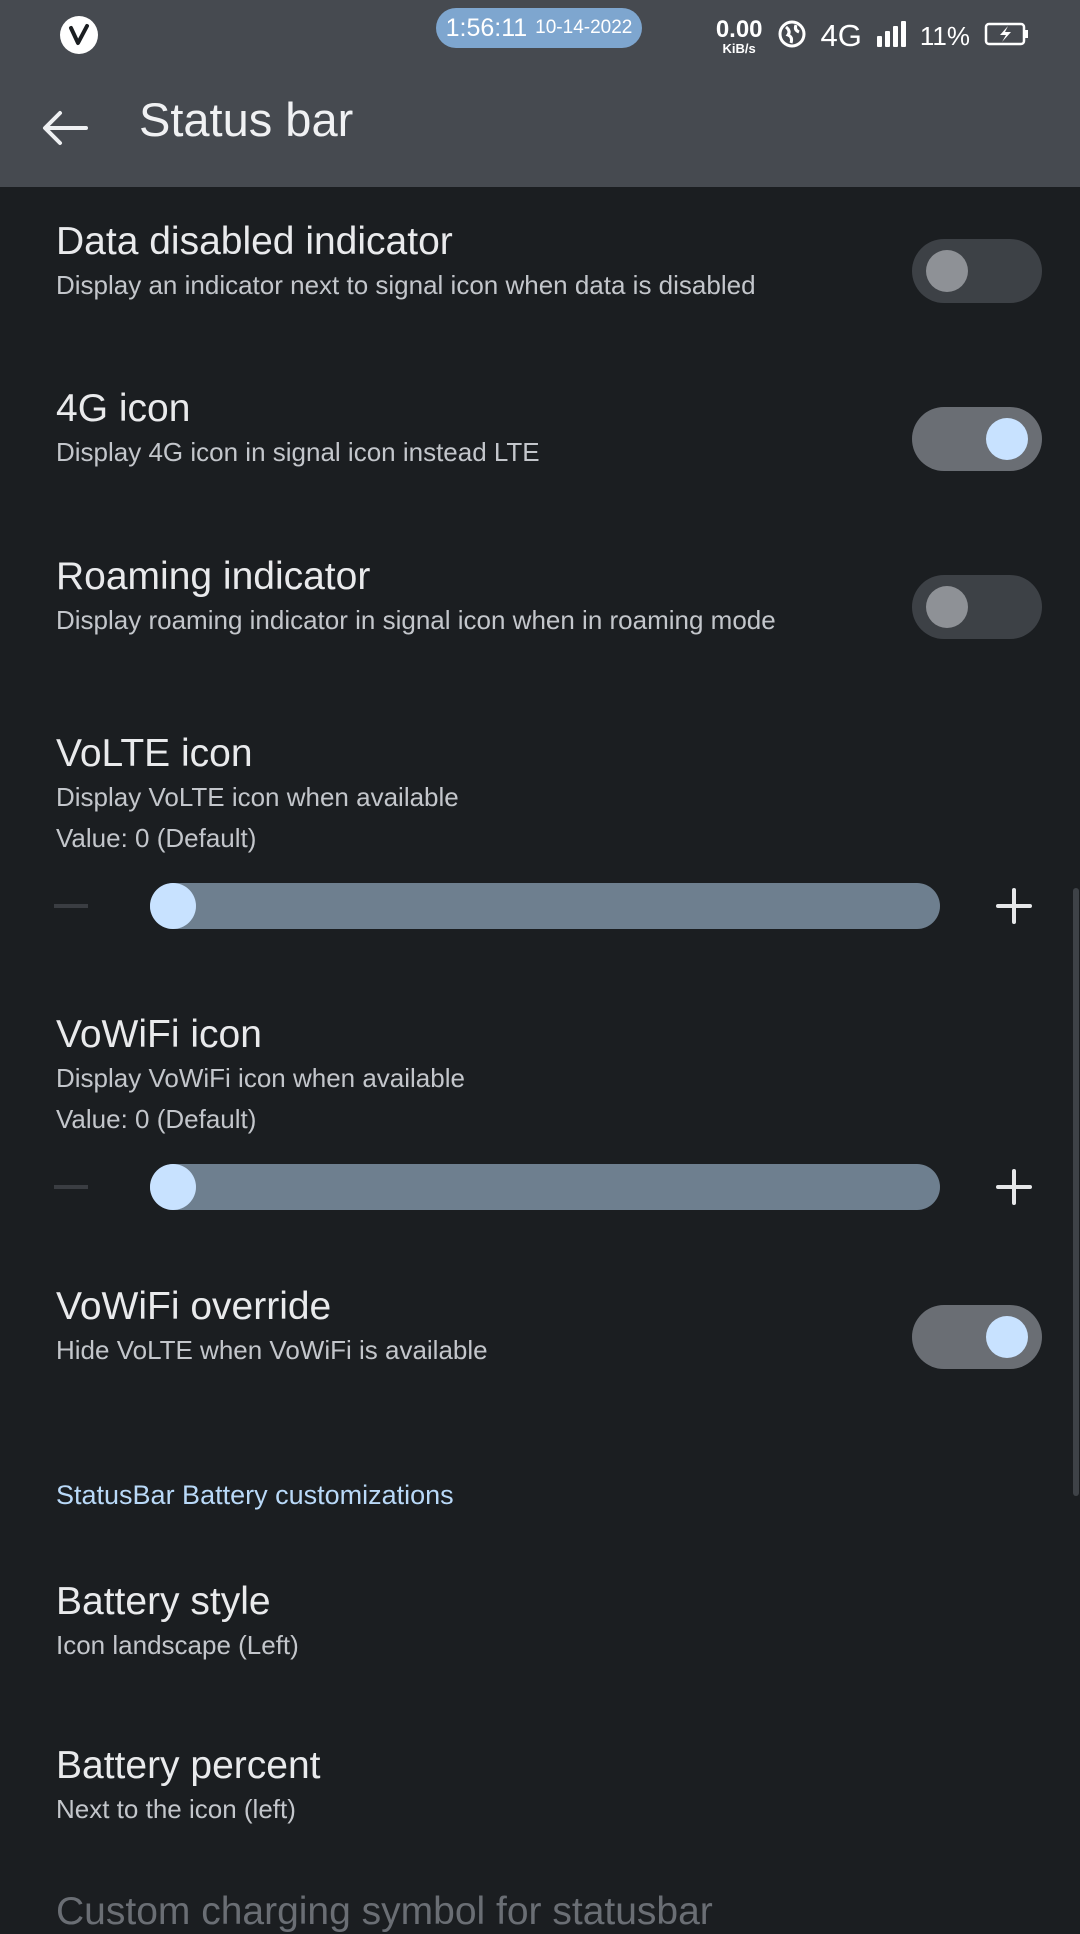 The image size is (1080, 1934). What do you see at coordinates (163, 1601) in the screenshot?
I see `setting-title: Battery style` at bounding box center [163, 1601].